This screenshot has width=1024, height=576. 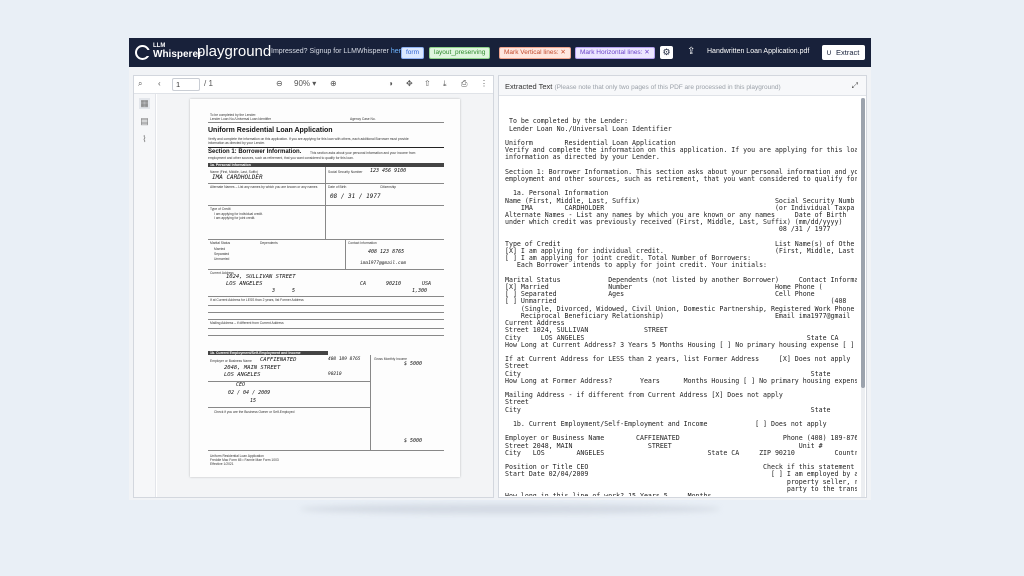 What do you see at coordinates (529, 86) in the screenshot?
I see `extracted-text-label: Extracted Text` at bounding box center [529, 86].